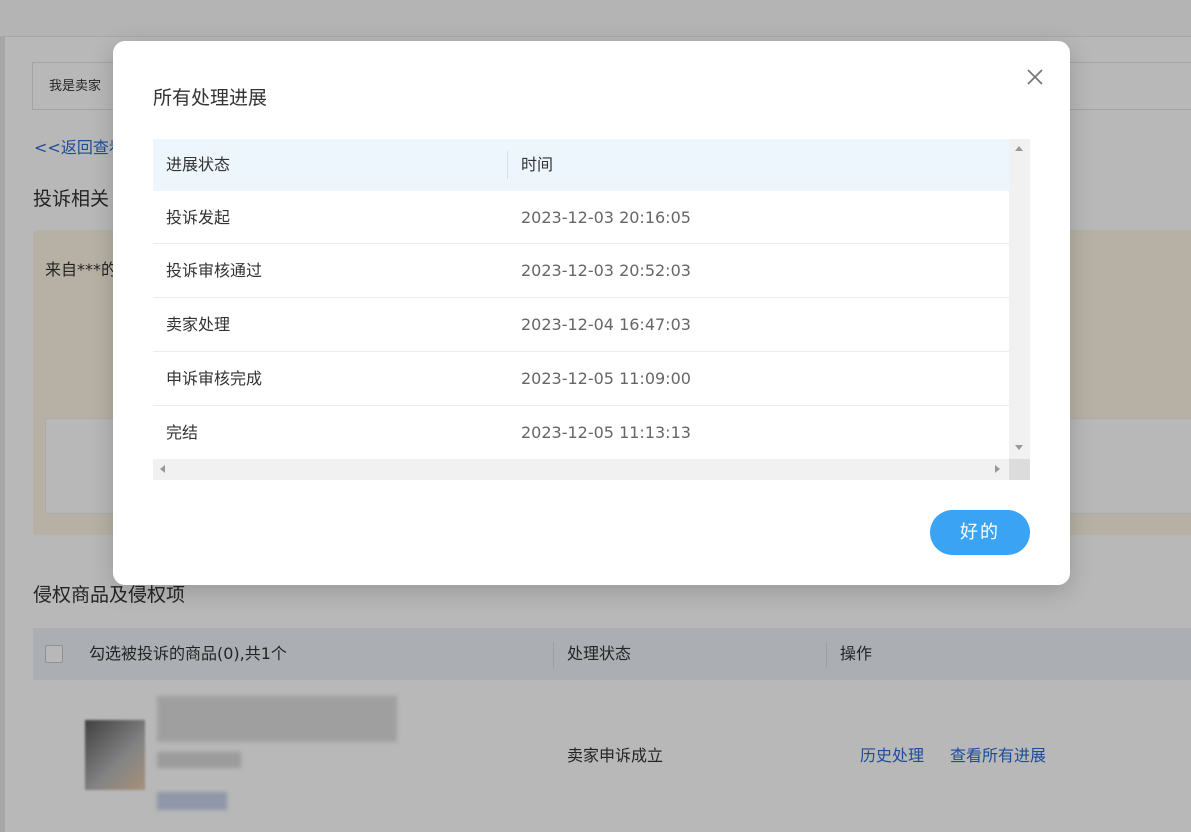 The image size is (1191, 832). I want to click on table-row: 投诉审核通过 2023-12-03 20:52:03, so click(581, 271).